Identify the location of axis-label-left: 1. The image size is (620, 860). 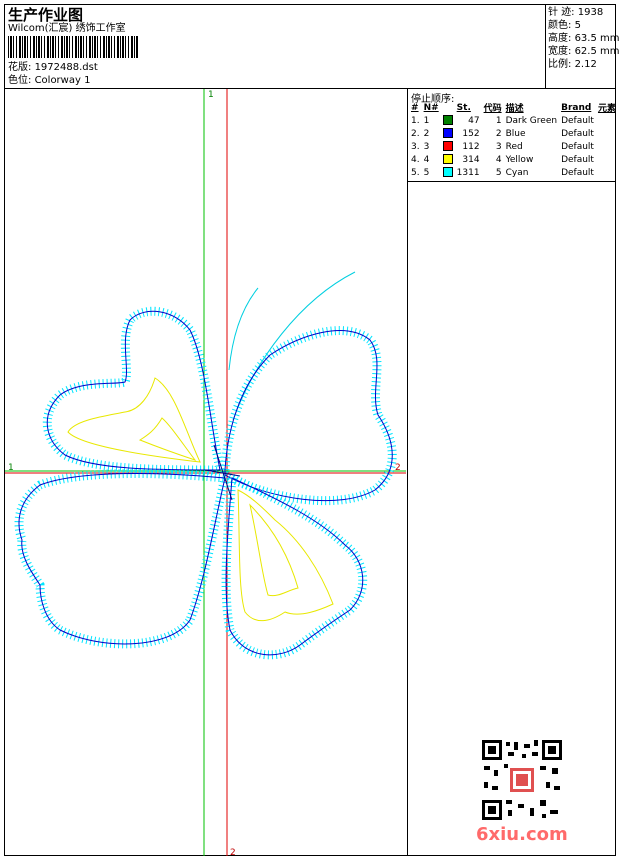
(11, 468).